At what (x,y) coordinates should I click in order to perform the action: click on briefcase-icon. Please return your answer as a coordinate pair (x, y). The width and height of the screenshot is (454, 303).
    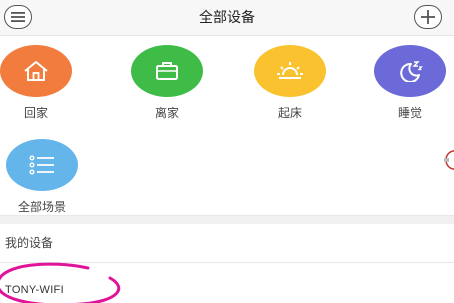
    Looking at the image, I should click on (167, 71).